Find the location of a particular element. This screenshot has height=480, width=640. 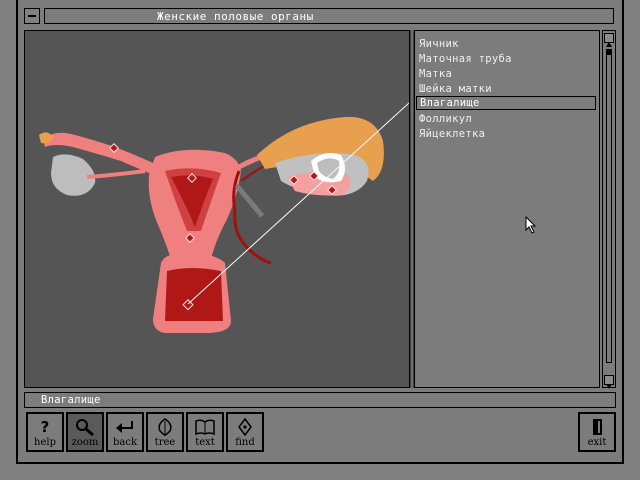

exit-label: exit is located at coordinates (597, 442).